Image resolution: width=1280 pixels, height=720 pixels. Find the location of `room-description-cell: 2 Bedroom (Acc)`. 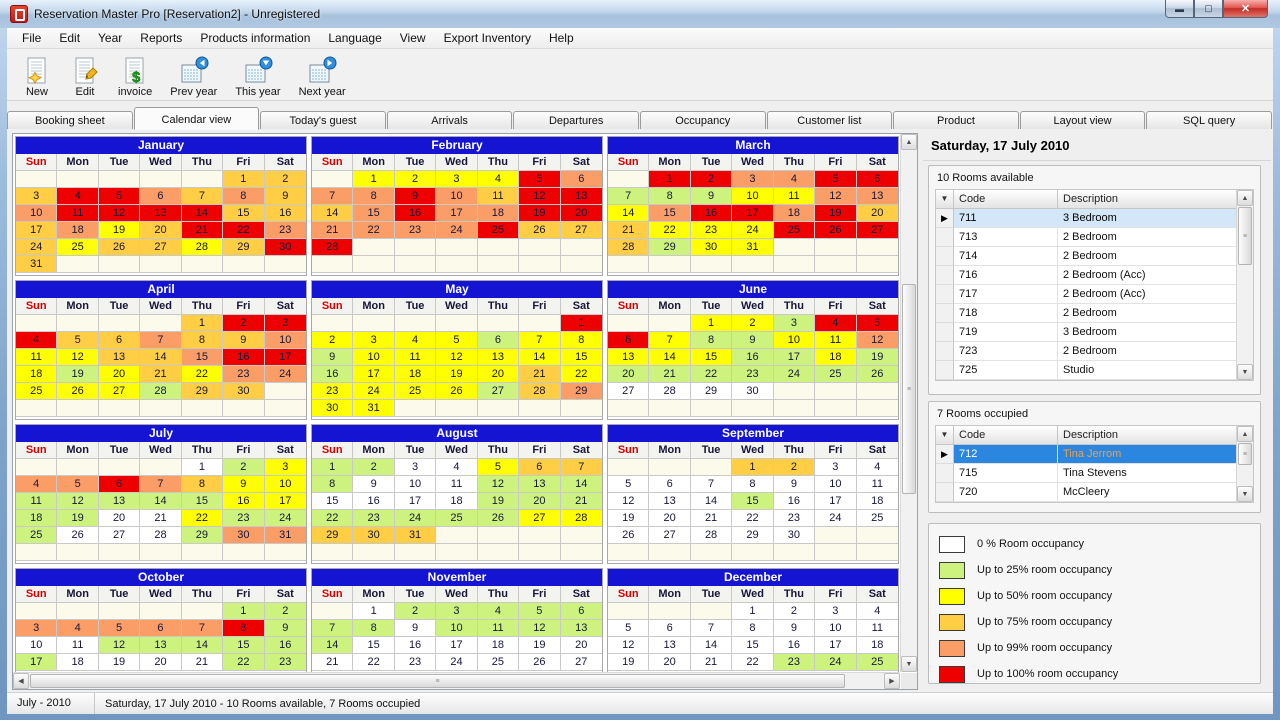

room-description-cell: 2 Bedroom (Acc) is located at coordinates (1147, 294).